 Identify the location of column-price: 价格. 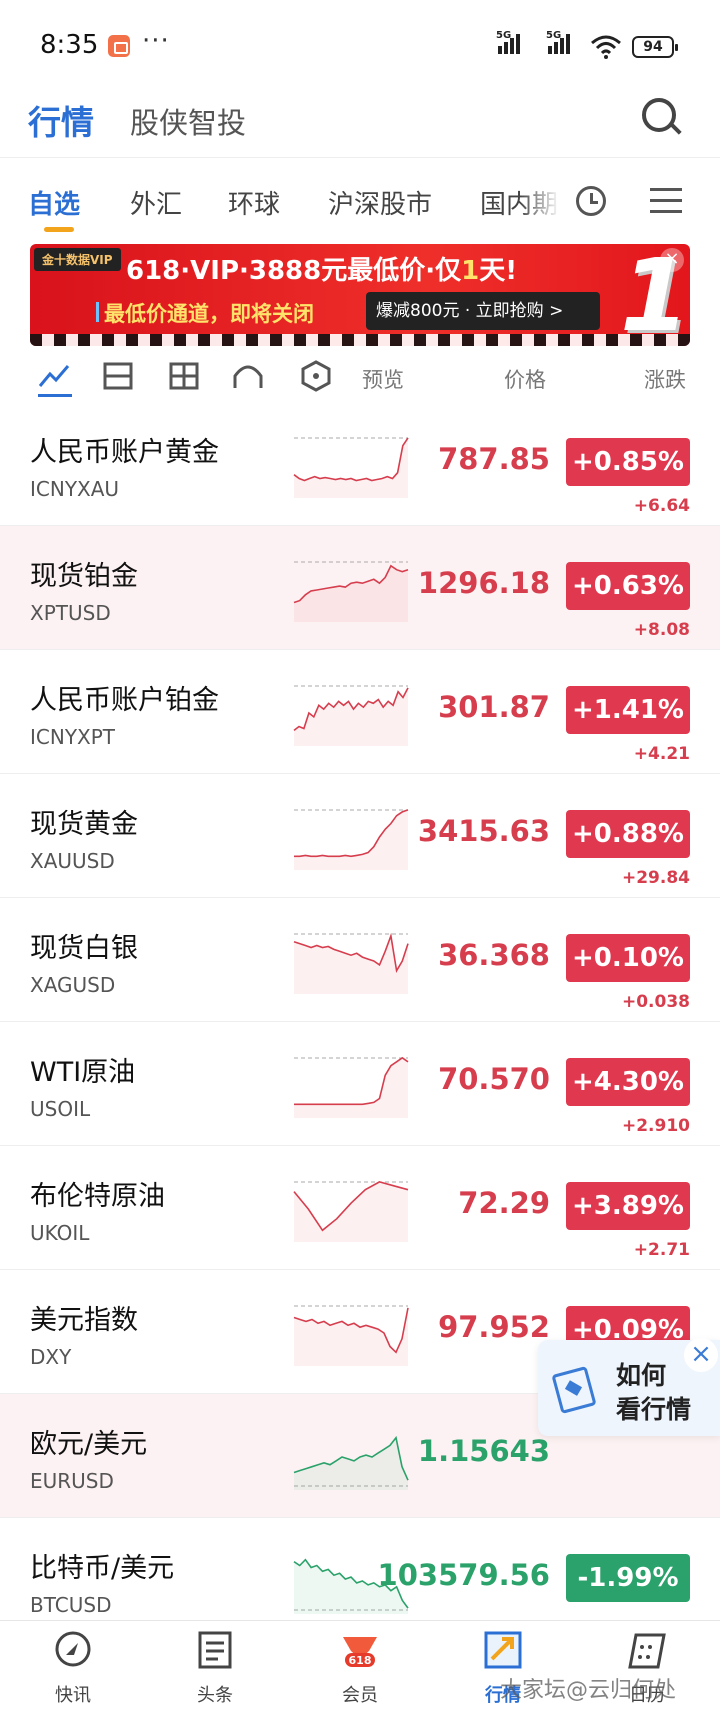
(525, 379).